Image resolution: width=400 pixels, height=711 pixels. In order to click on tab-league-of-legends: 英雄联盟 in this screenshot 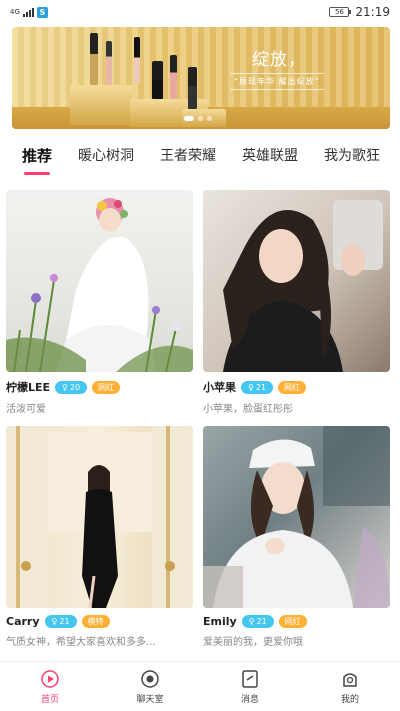, I will do `click(270, 155)`.